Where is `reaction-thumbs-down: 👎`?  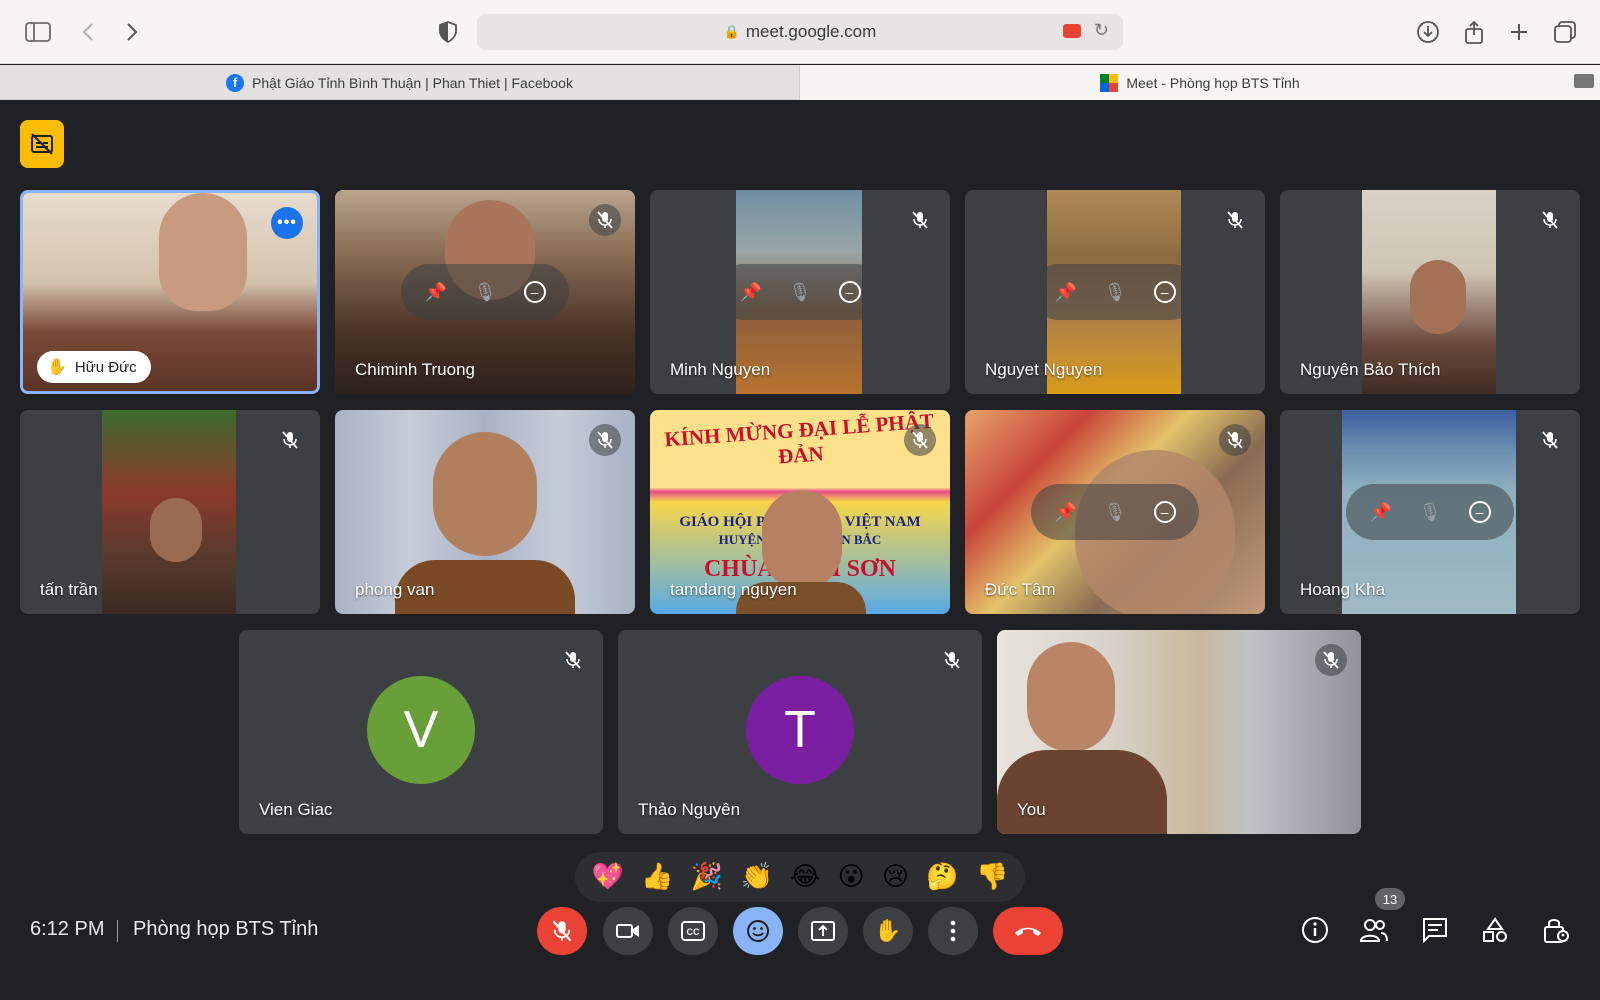 reaction-thumbs-down: 👎 is located at coordinates (992, 877).